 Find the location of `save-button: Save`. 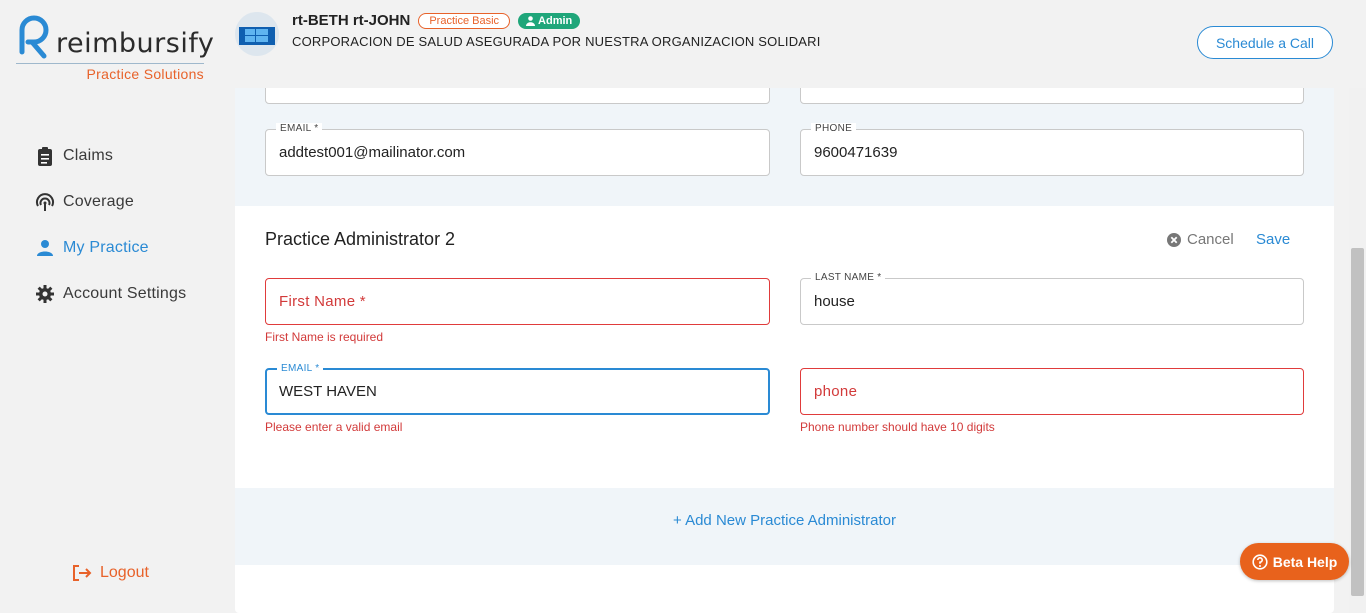

save-button: Save is located at coordinates (1273, 239).